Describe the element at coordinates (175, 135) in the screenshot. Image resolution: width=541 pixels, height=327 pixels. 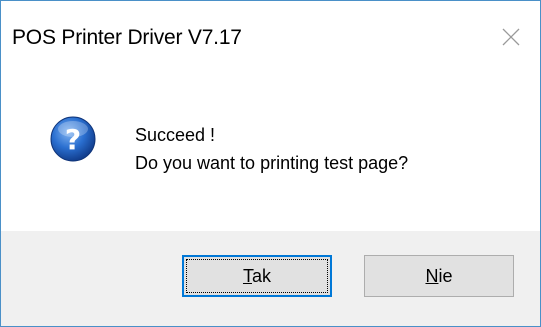
I see `message-line-1: Succeed !` at that location.